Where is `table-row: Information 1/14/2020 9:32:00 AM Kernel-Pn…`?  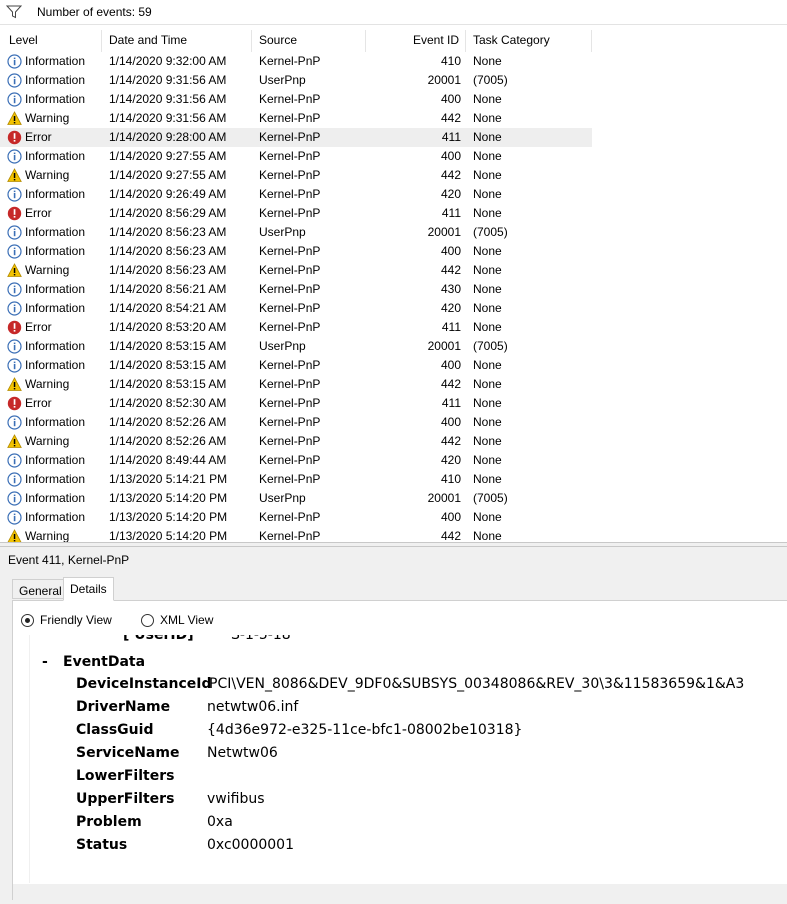
table-row: Information 1/14/2020 9:32:00 AM Kernel-Pn… is located at coordinates (393, 61).